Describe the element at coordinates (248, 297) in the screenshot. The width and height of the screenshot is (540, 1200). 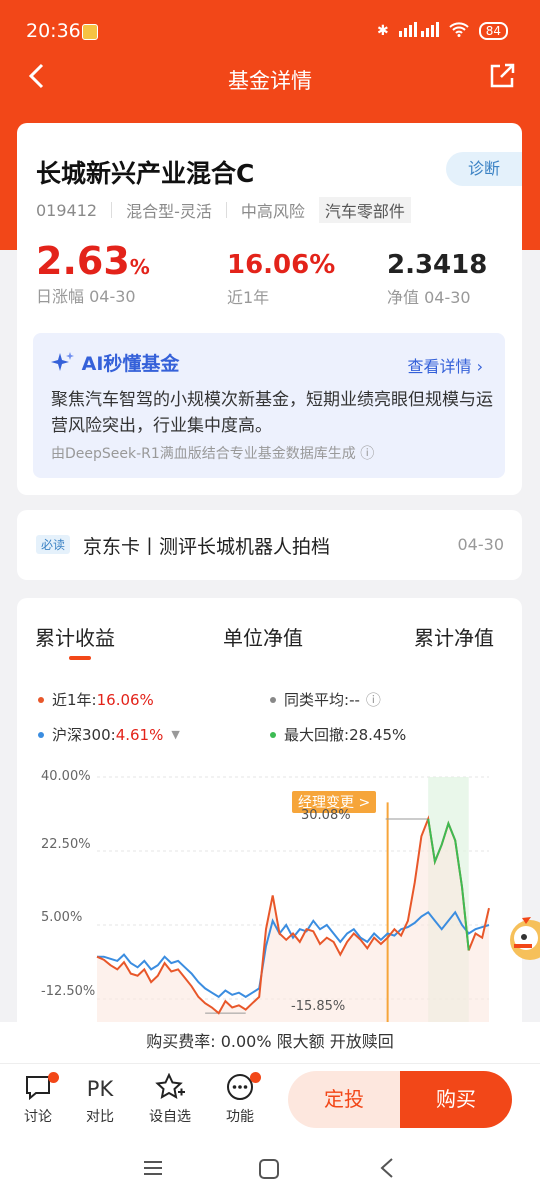
I see `year-return-label: 近1年` at that location.